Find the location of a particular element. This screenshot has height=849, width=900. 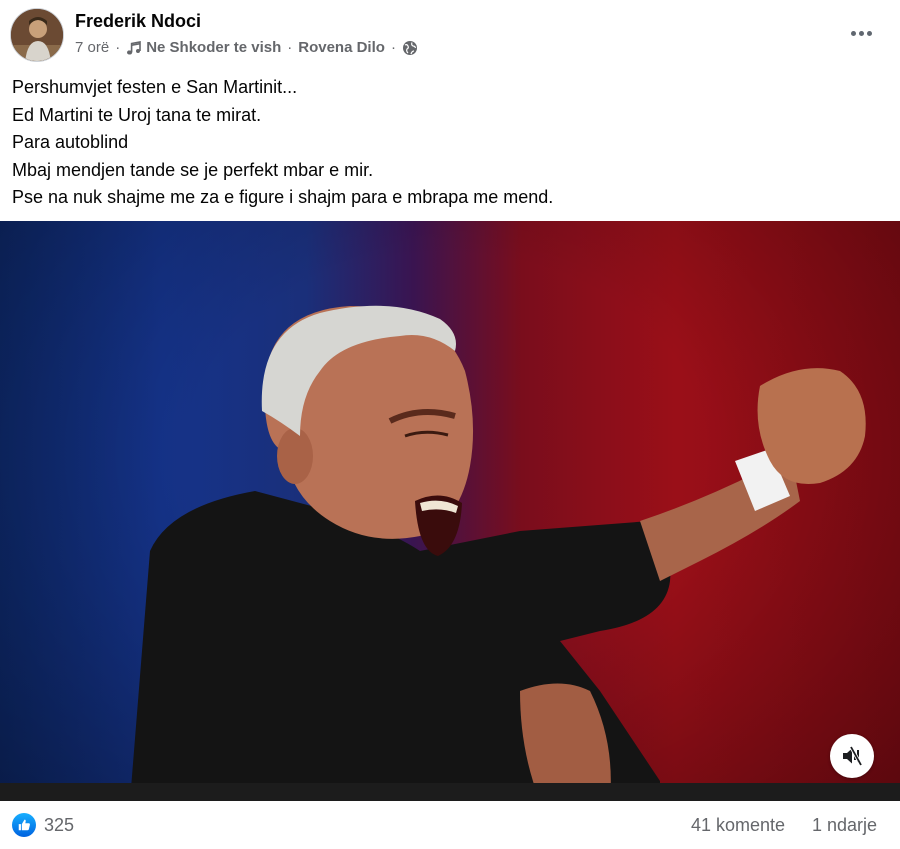

post-footer: 325 41 komente 1 ndarje is located at coordinates (450, 825).